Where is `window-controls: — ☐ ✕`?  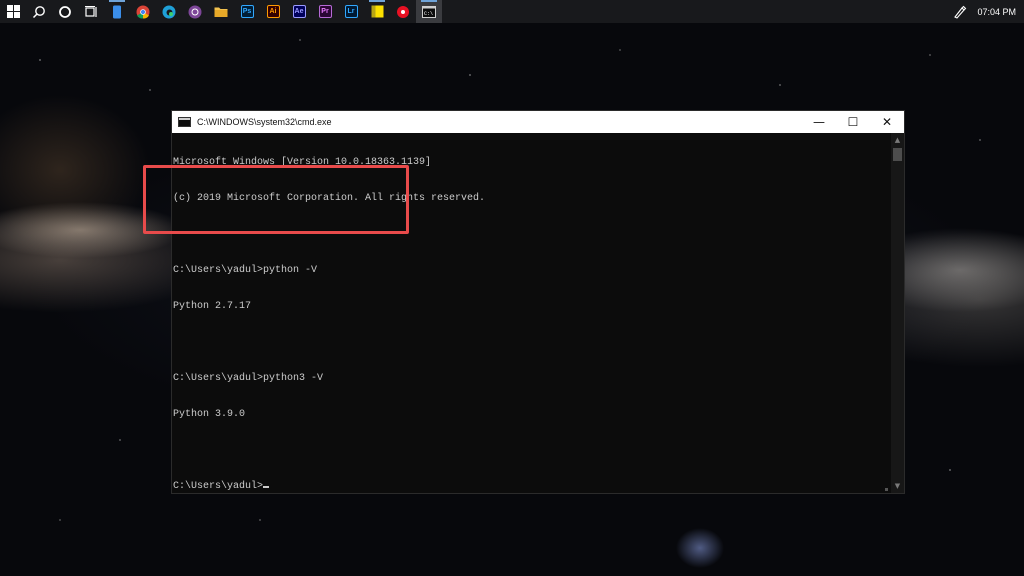
window-controls: — ☐ ✕ is located at coordinates (853, 122).